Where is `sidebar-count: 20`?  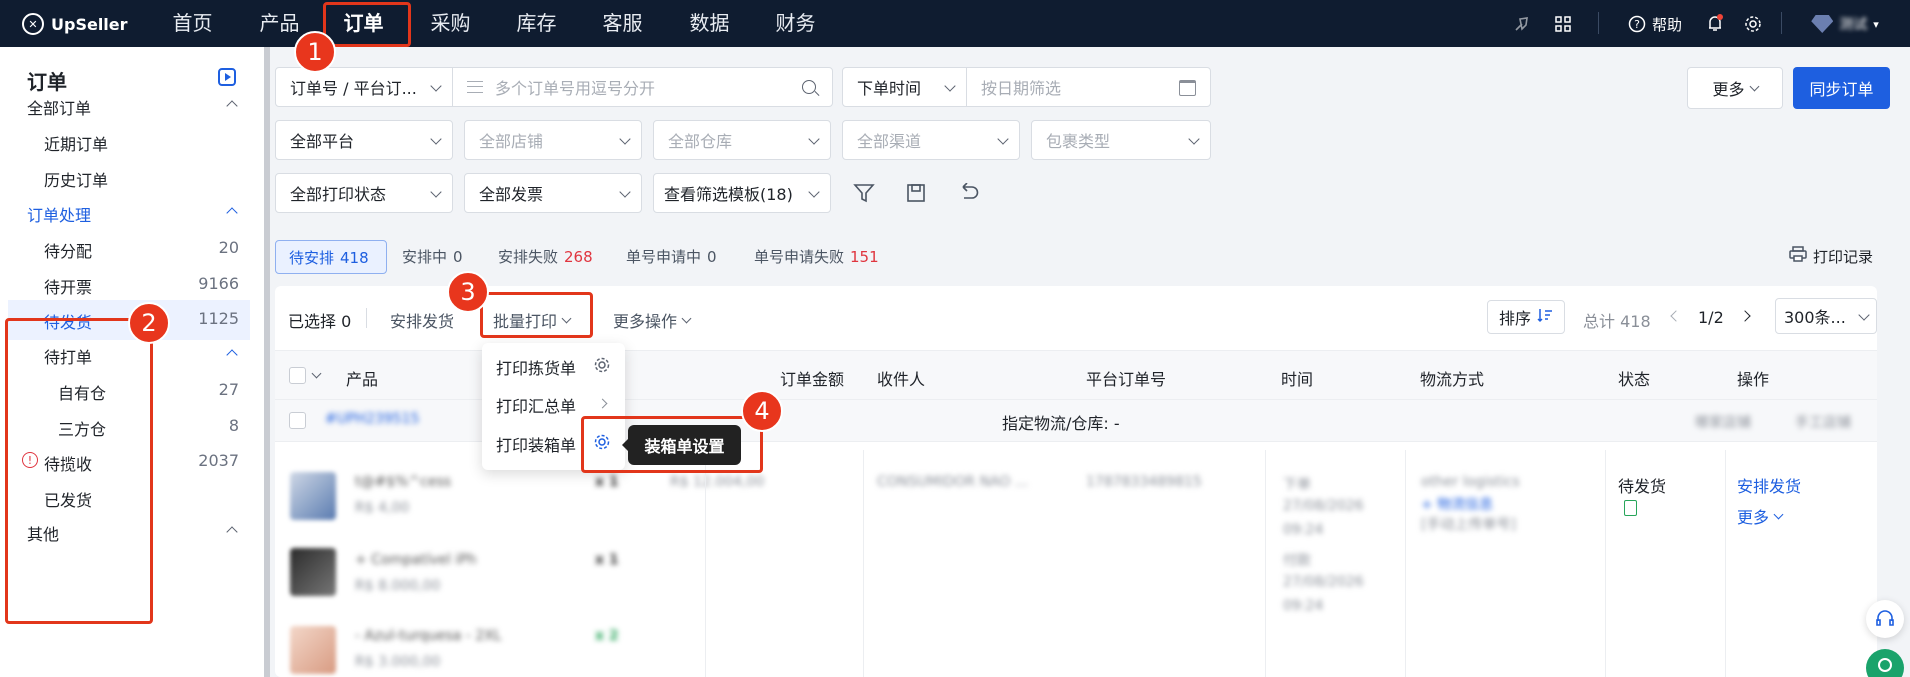 sidebar-count: 20 is located at coordinates (228, 247).